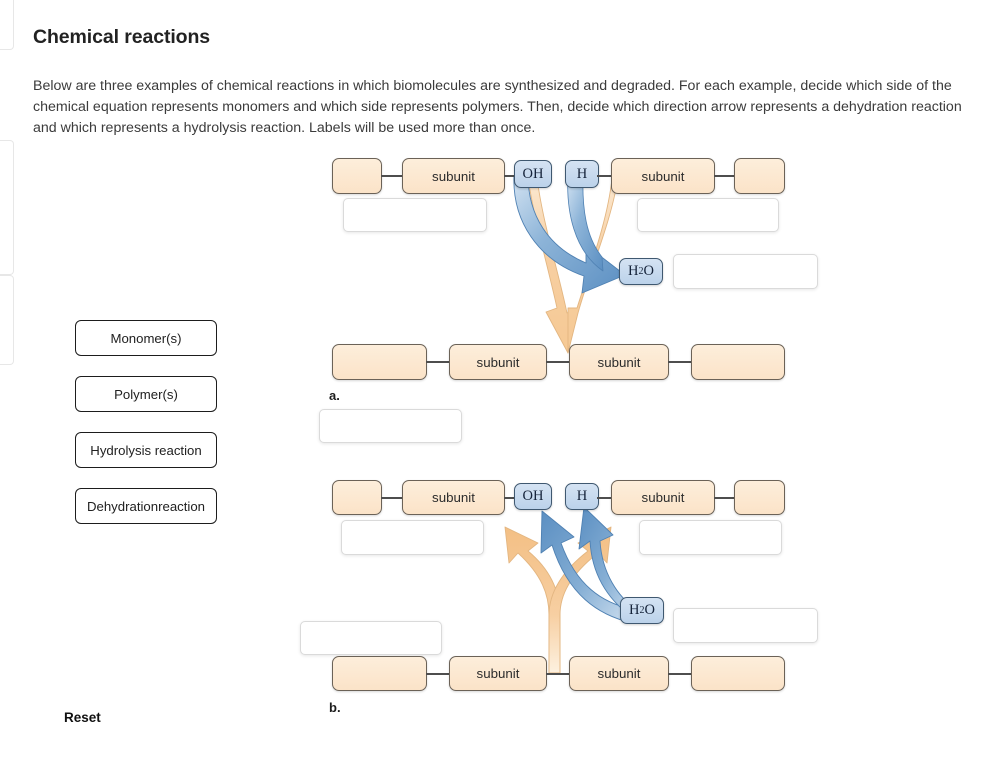 The height and width of the screenshot is (764, 982). What do you see at coordinates (498, 673) in the screenshot?
I see `diagram-b-bottom-subunit-left: subunit` at bounding box center [498, 673].